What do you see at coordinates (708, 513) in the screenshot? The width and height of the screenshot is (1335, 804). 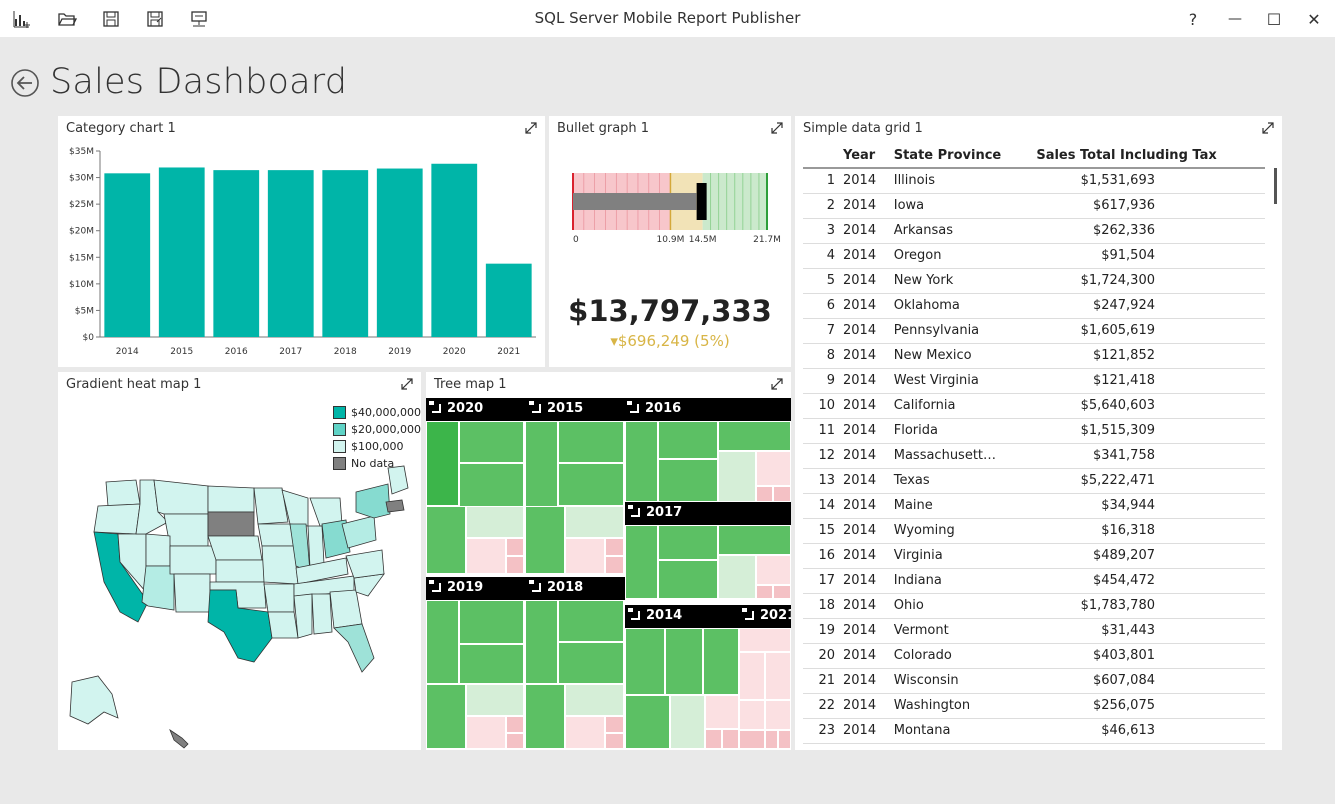 I see `tree-map-group-header: 2017` at bounding box center [708, 513].